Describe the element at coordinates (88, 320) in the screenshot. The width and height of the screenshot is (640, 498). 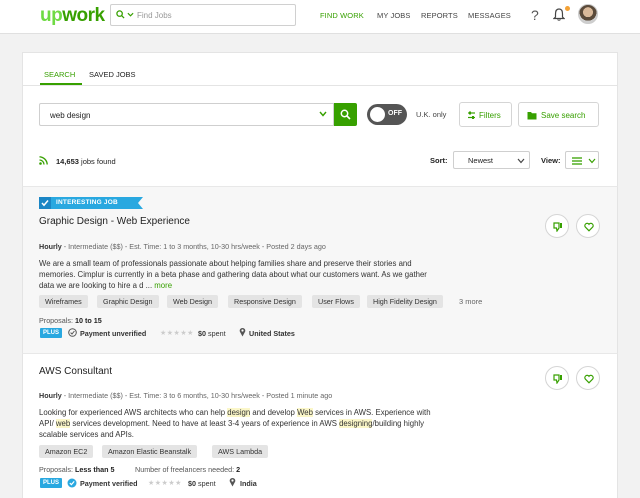
I see `proposals-value: 10 to 15` at that location.